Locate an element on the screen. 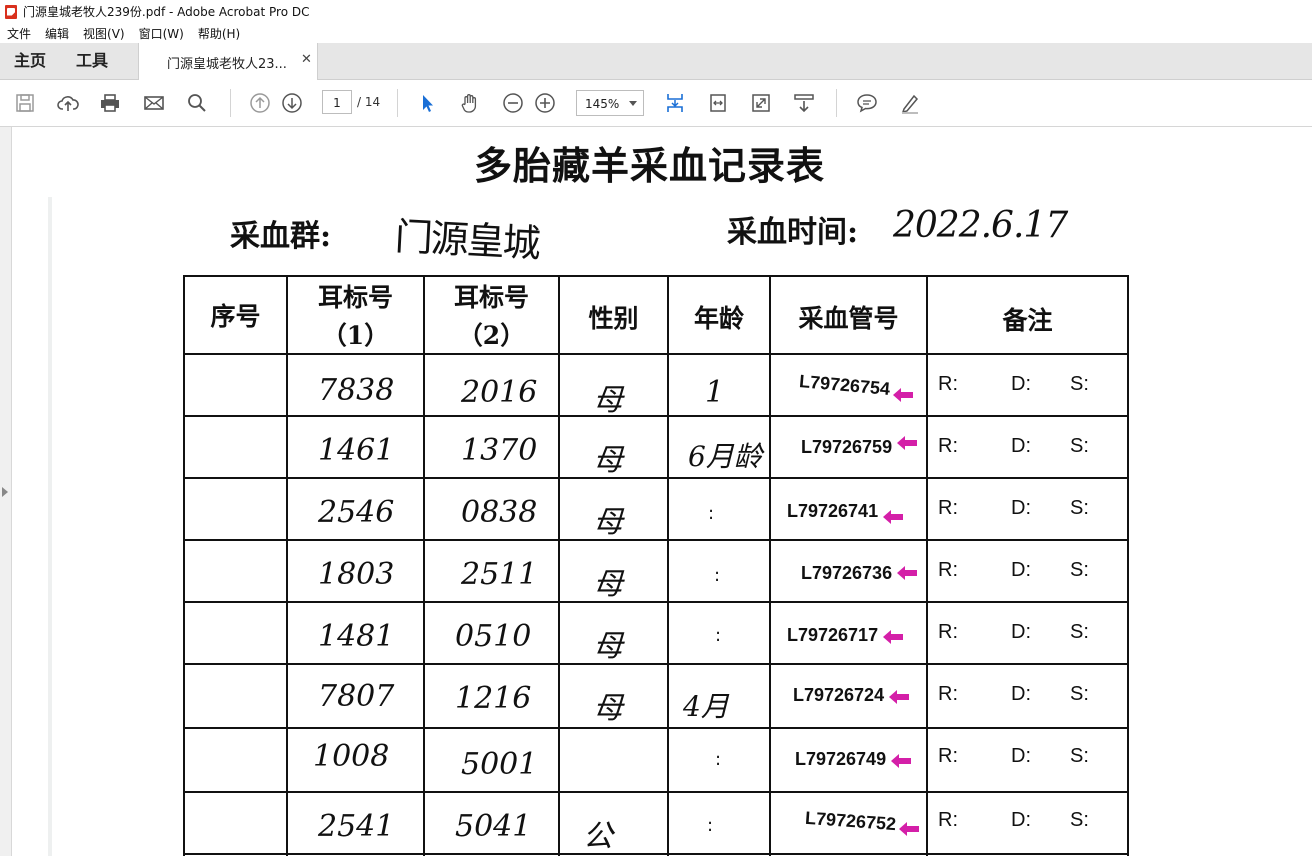 This screenshot has height=856, width=1312. ear1-cell: 2541 is located at coordinates (356, 826).